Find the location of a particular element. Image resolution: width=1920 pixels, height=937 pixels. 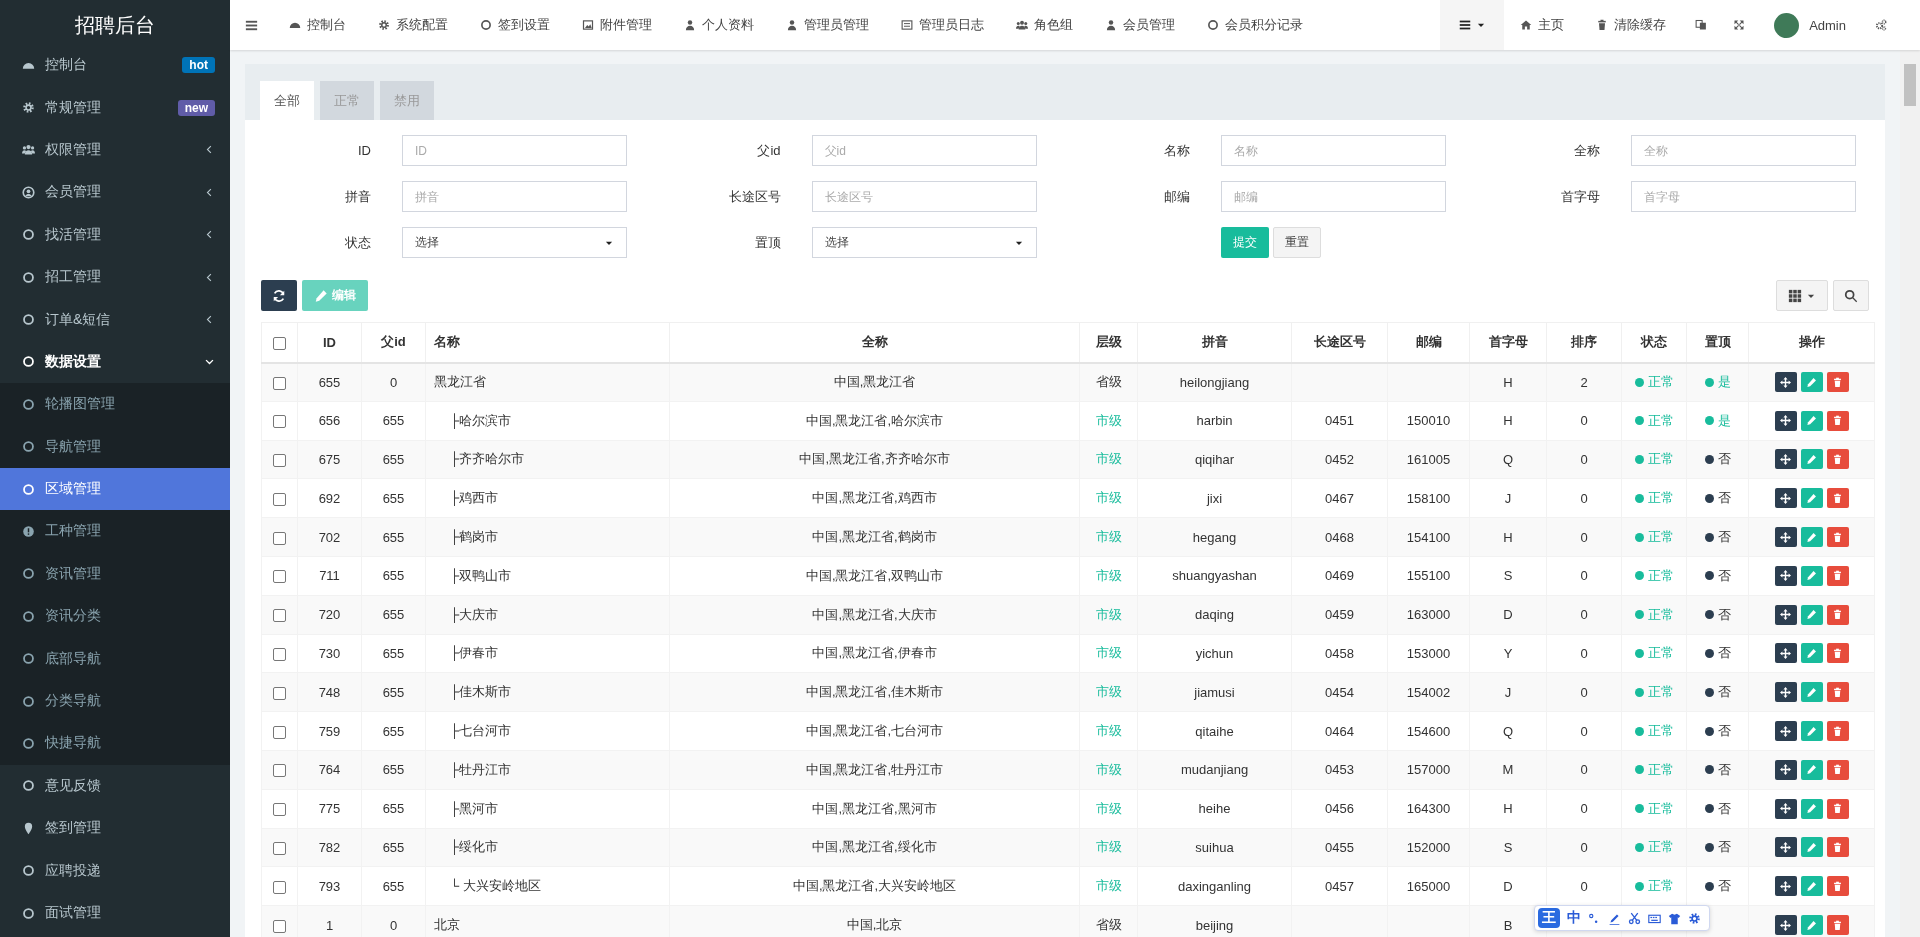

submenu-item: 分类导航 is located at coordinates (115, 701).